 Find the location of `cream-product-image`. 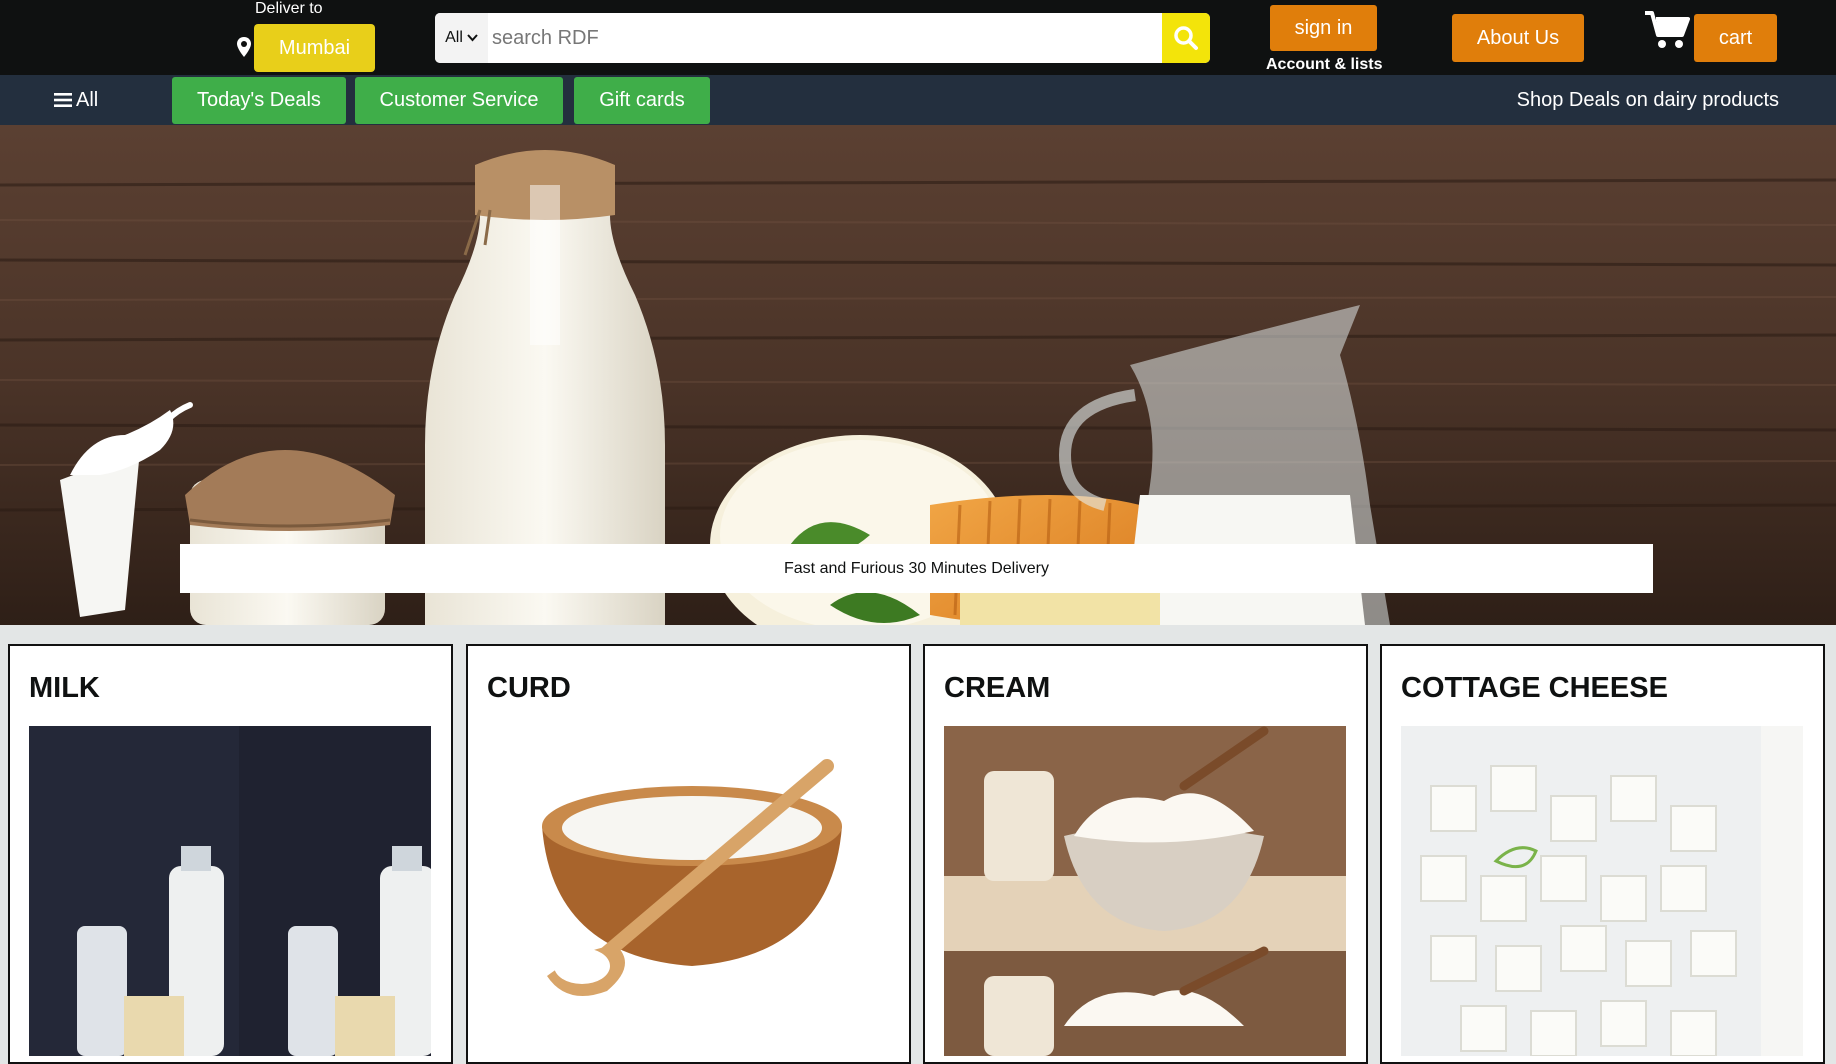

cream-product-image is located at coordinates (1145, 891).